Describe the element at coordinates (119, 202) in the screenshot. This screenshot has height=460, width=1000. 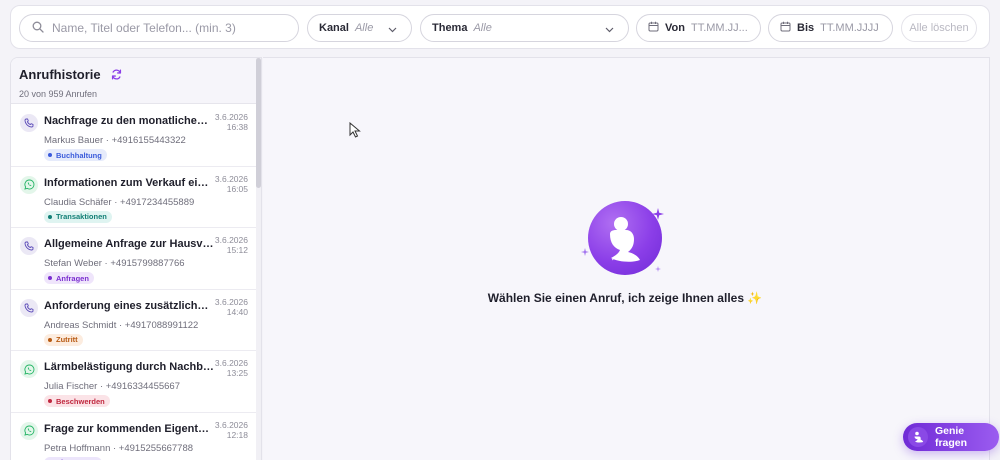
I see `call-caller: Claudia Schäfer · +4917234455889` at that location.